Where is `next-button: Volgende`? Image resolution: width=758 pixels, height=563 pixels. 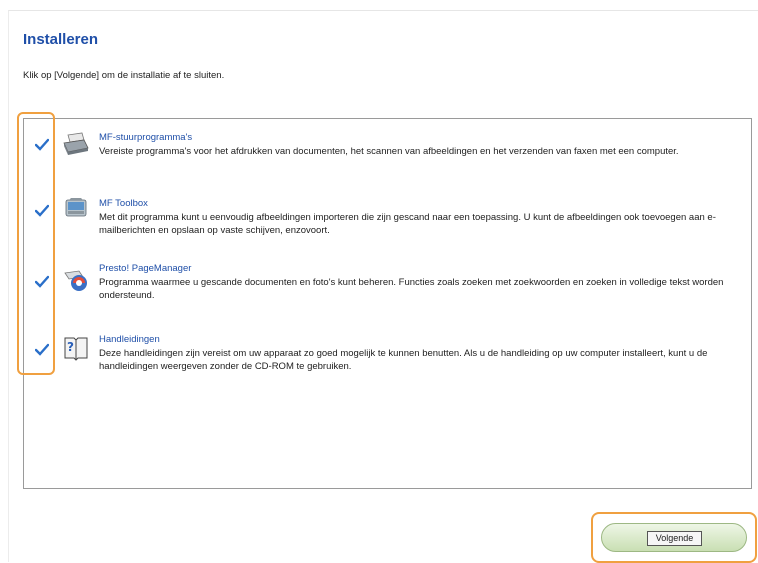 next-button: Volgende is located at coordinates (674, 537).